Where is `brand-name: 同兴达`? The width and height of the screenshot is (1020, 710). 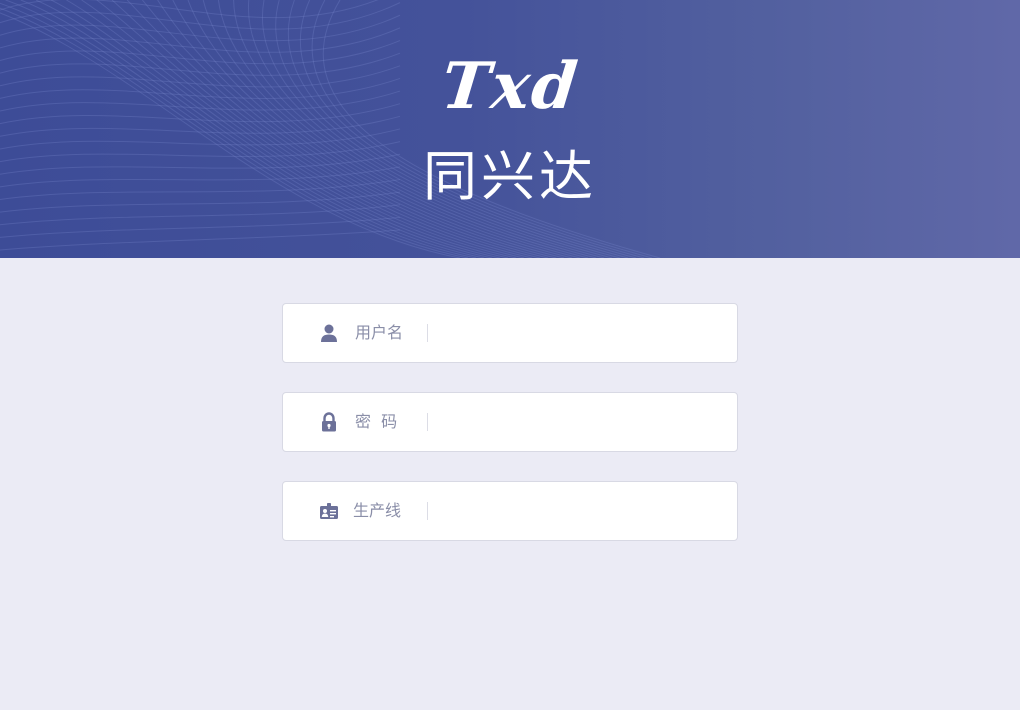
brand-name: 同兴达 is located at coordinates (510, 176).